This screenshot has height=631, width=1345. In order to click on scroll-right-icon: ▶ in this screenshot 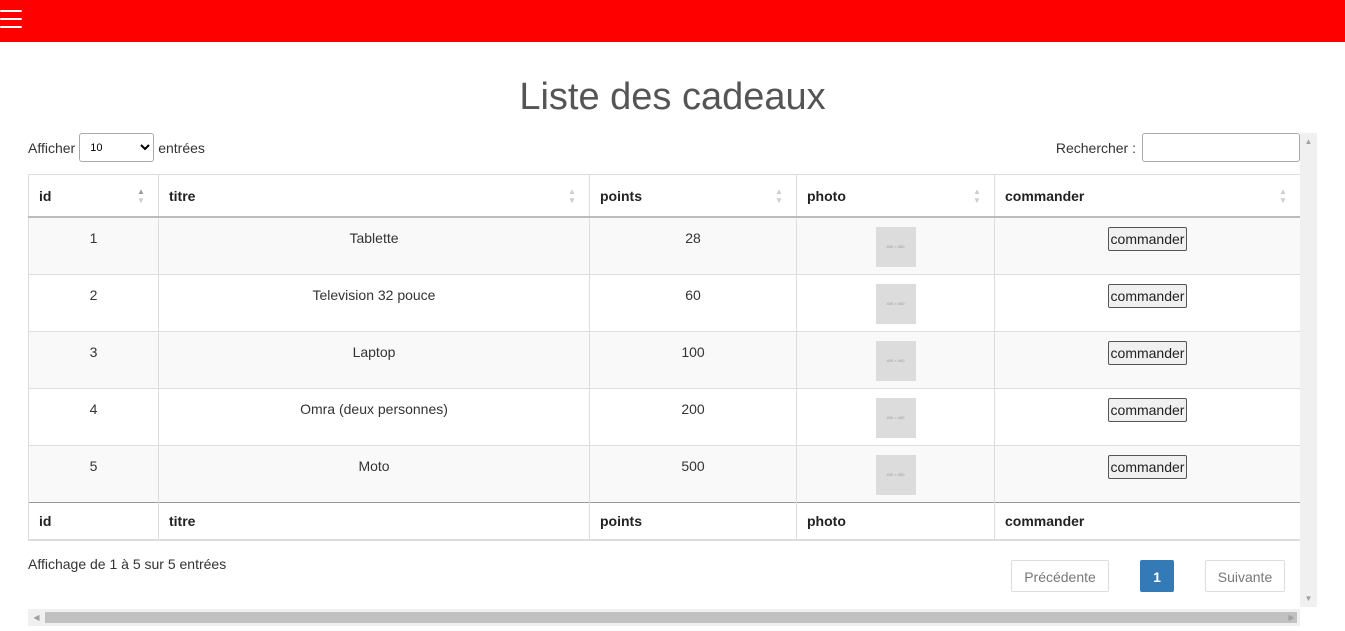, I will do `click(1291, 617)`.